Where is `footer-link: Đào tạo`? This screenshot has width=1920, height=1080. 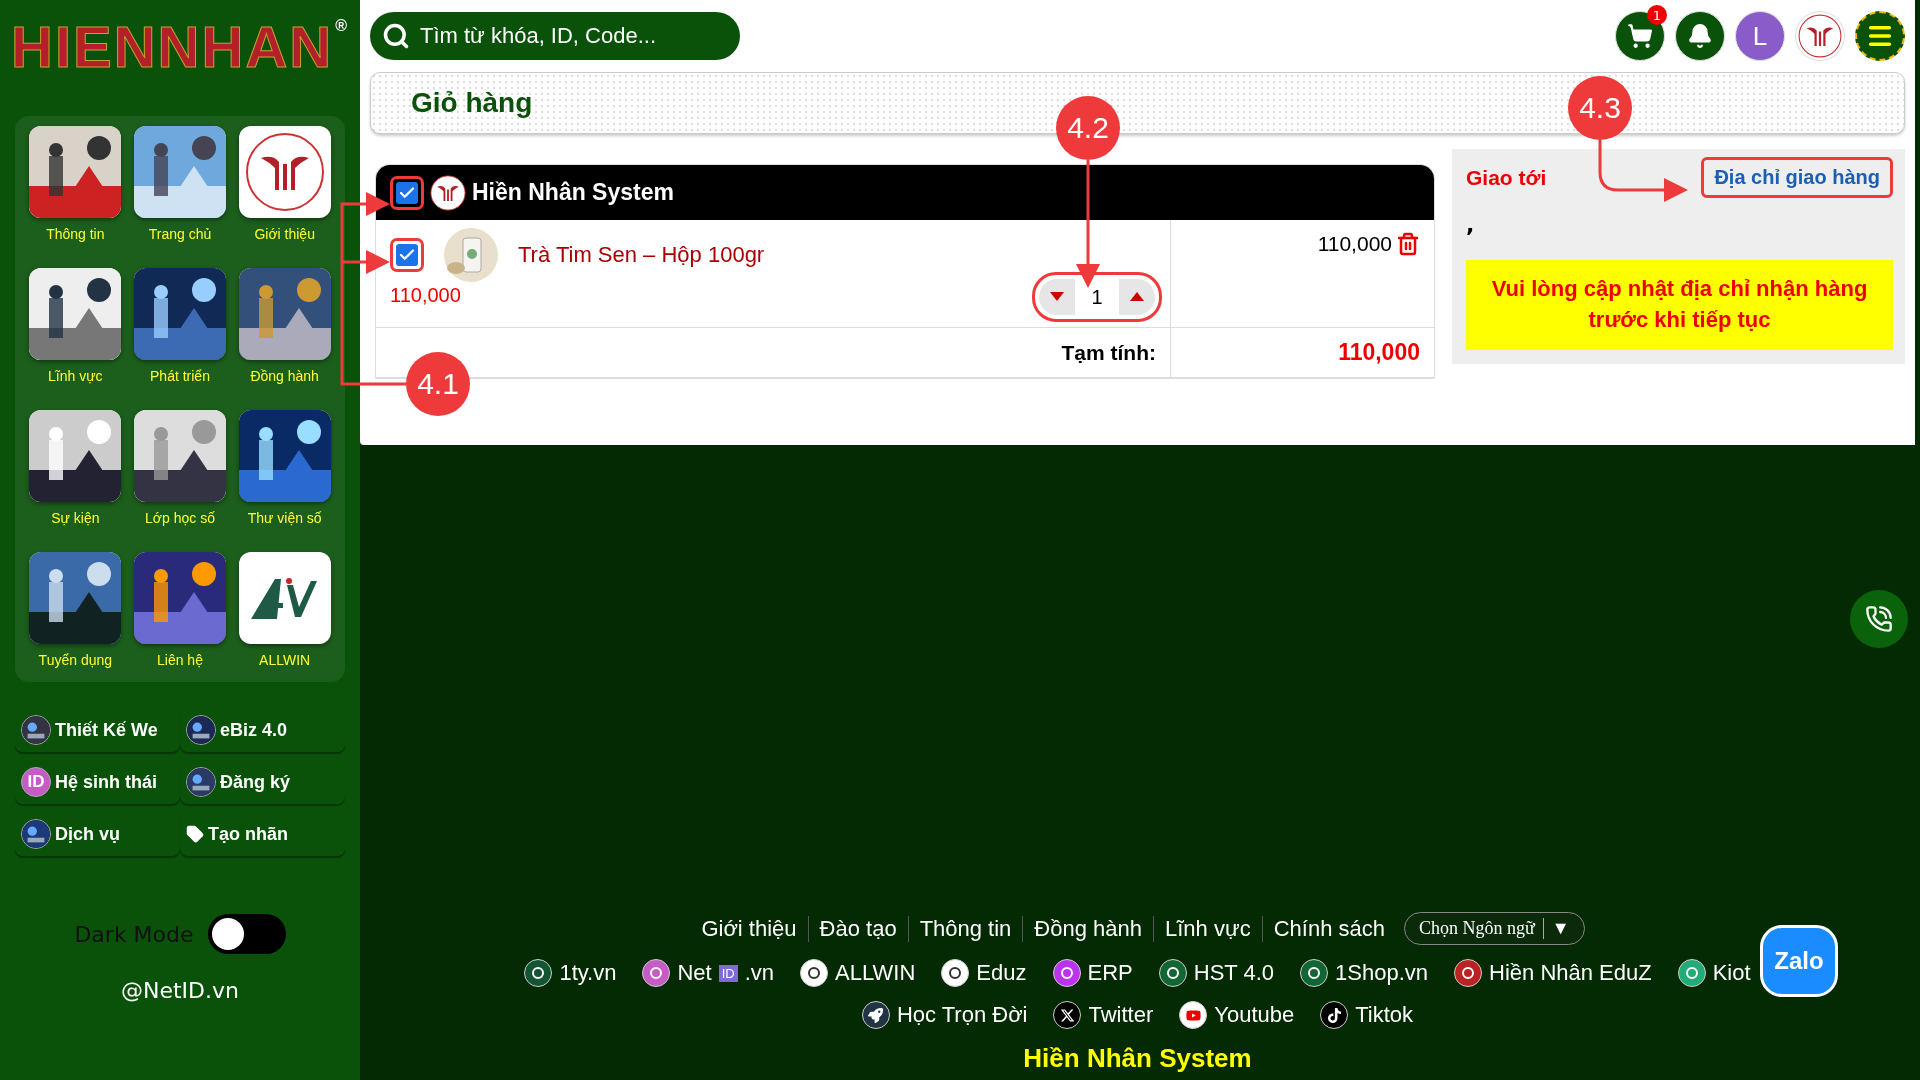 footer-link: Đào tạo is located at coordinates (858, 928).